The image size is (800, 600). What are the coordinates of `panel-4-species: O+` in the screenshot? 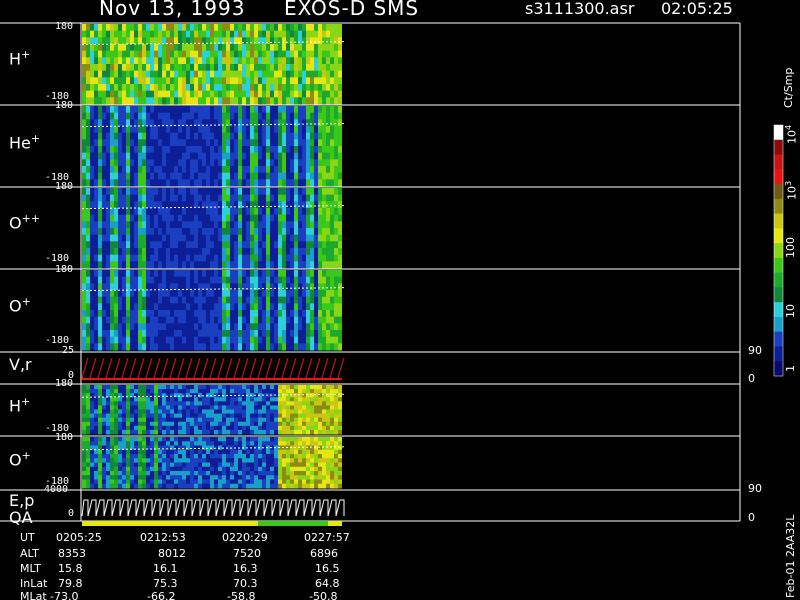 It's located at (20, 305).